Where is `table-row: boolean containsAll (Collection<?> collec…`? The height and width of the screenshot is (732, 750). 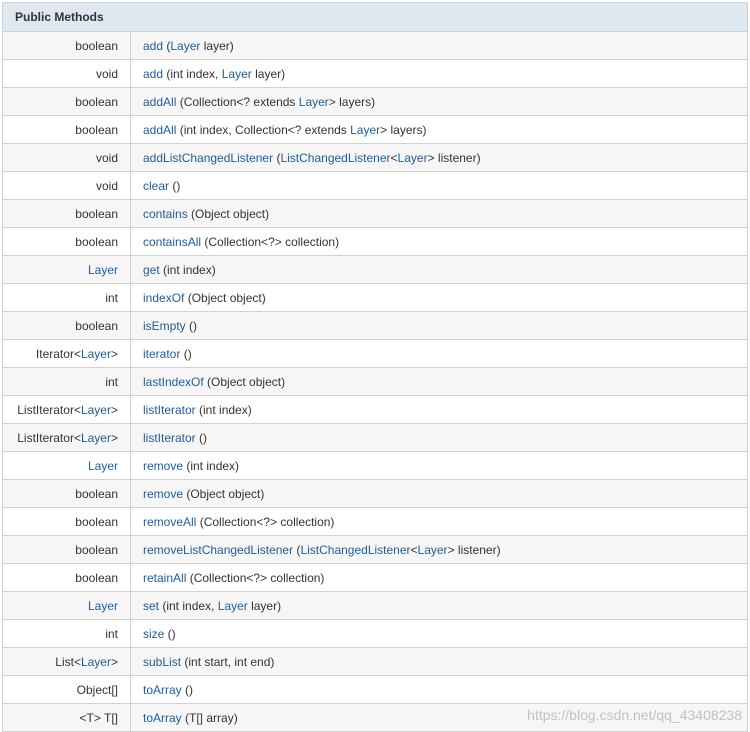 table-row: boolean containsAll (Collection<?> collec… is located at coordinates (375, 242).